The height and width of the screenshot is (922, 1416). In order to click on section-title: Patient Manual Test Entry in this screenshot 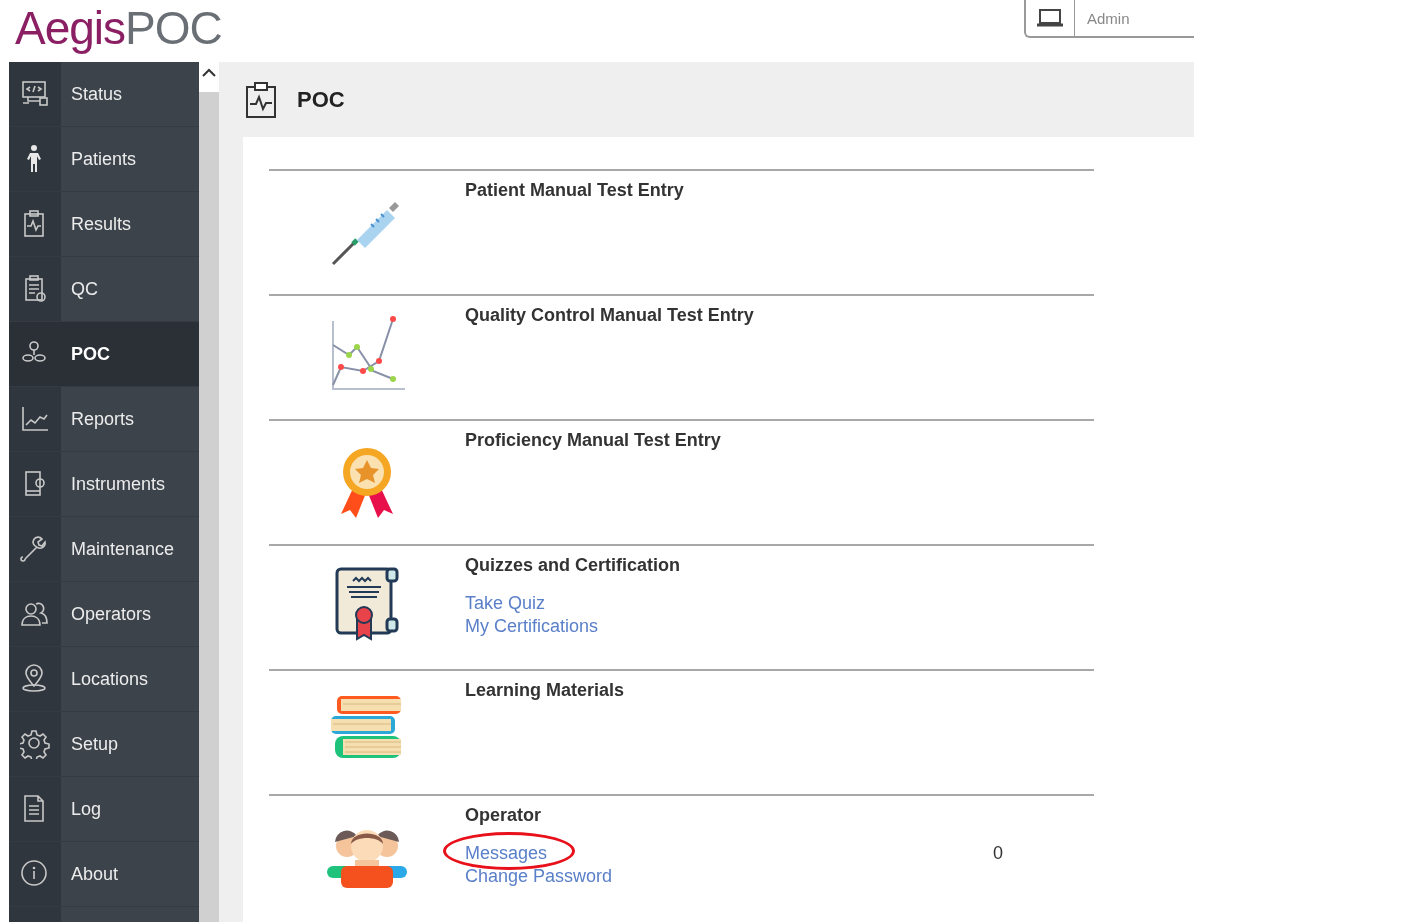, I will do `click(574, 190)`.